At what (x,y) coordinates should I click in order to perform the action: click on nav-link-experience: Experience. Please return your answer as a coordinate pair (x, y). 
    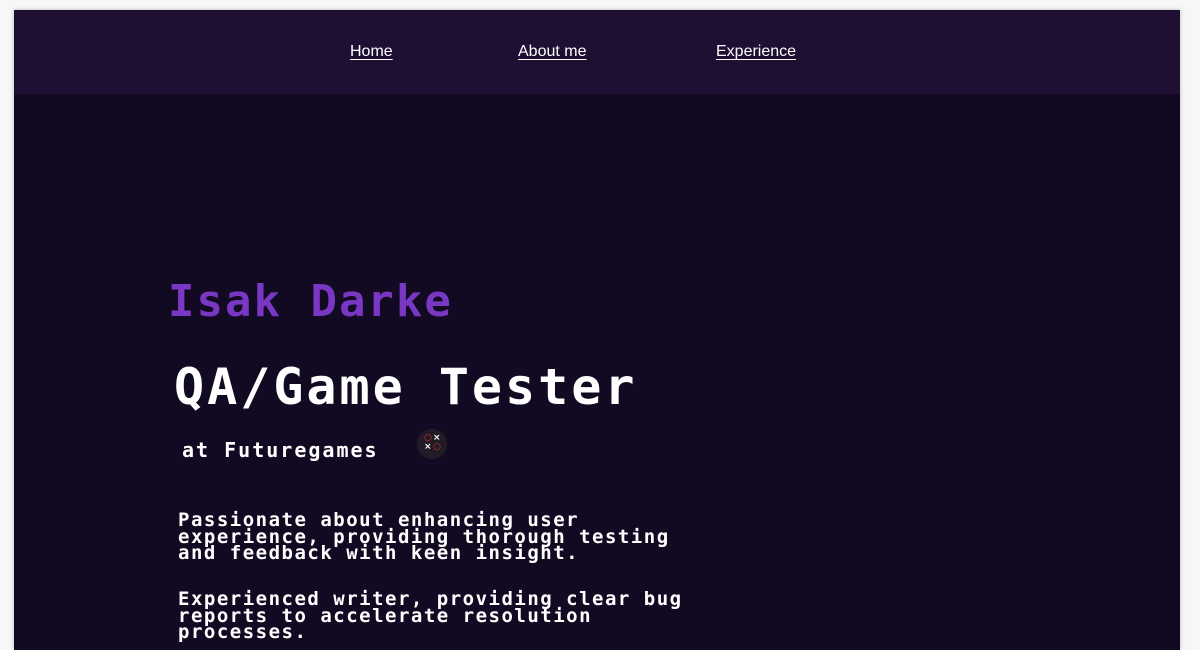
    Looking at the image, I should click on (756, 52).